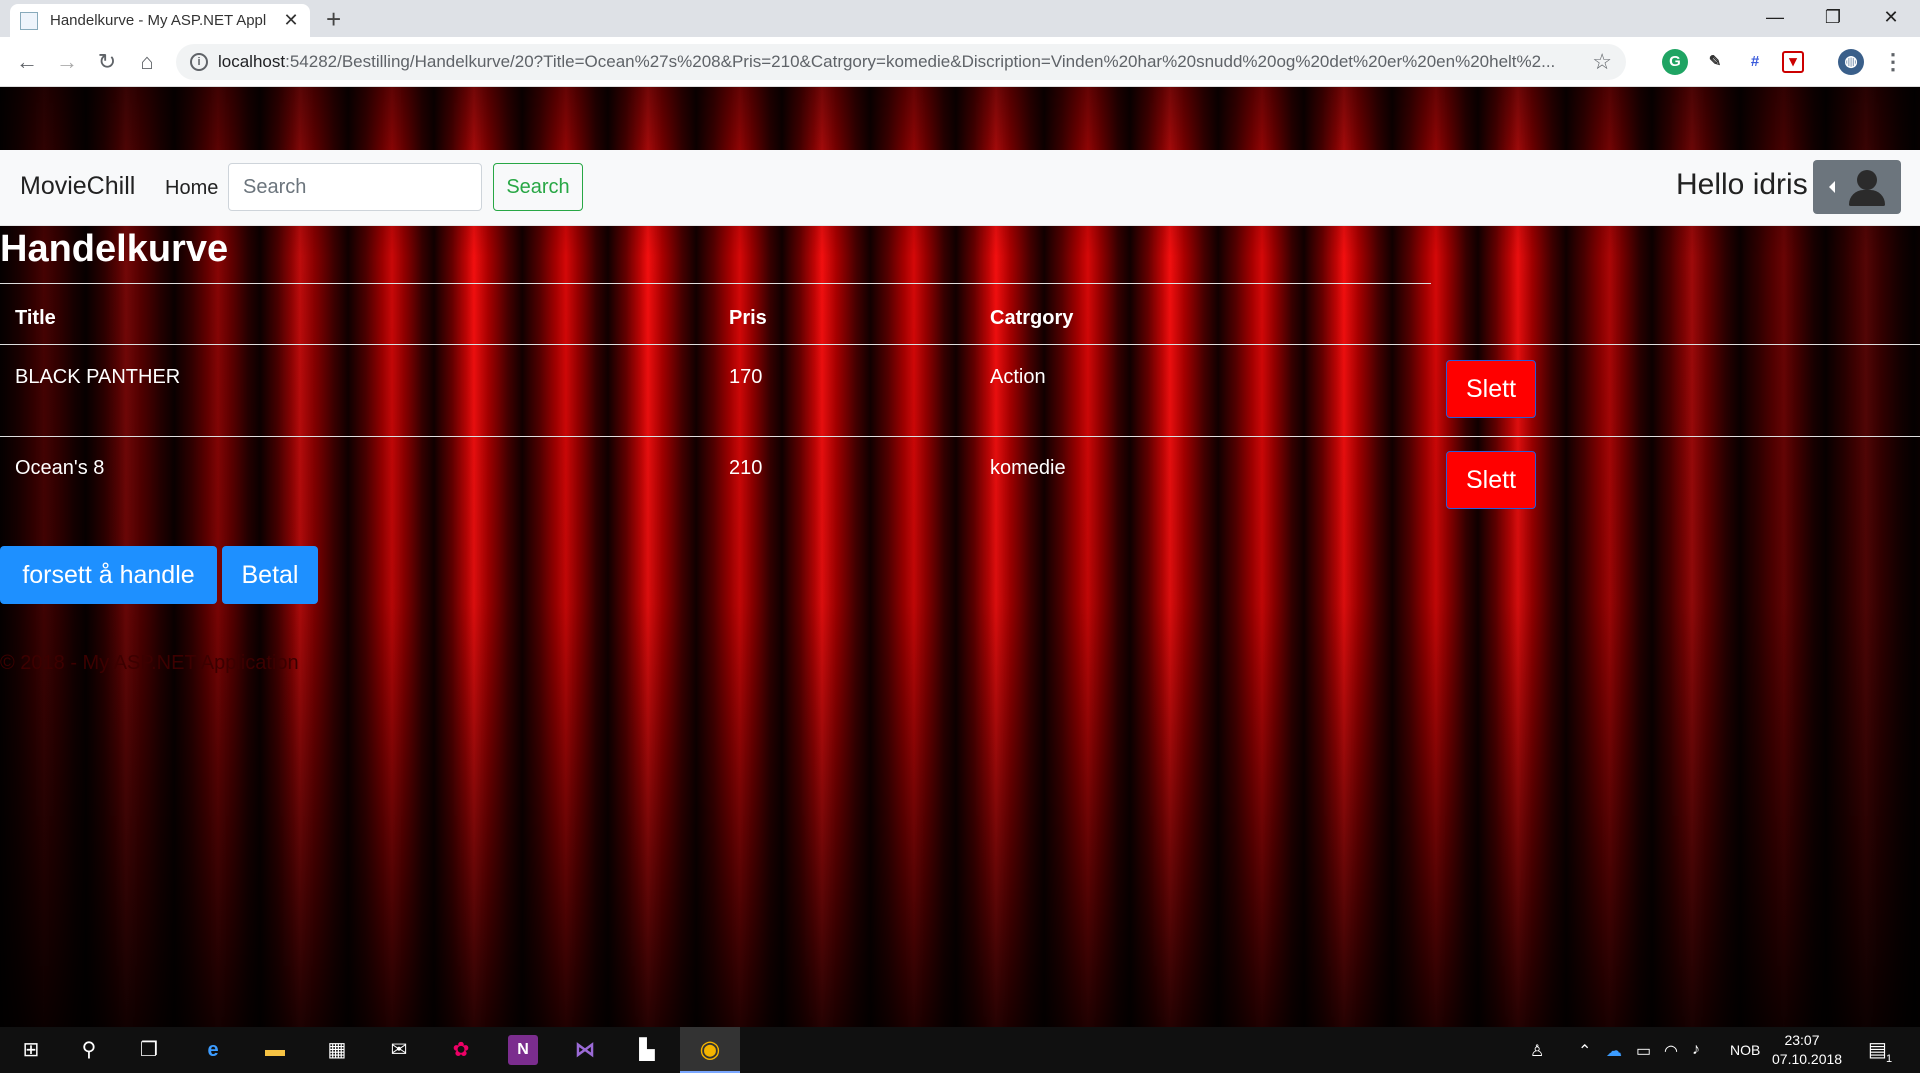 The height and width of the screenshot is (1073, 1920). I want to click on title-divider, so click(715, 283).